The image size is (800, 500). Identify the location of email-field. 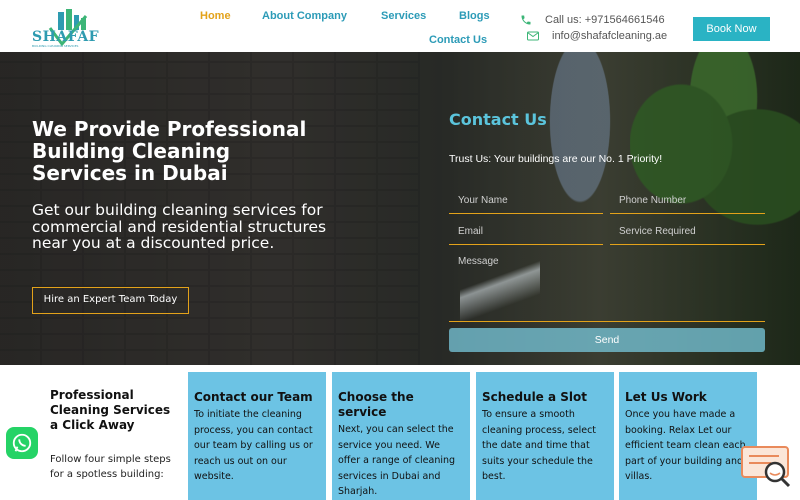
(526, 232).